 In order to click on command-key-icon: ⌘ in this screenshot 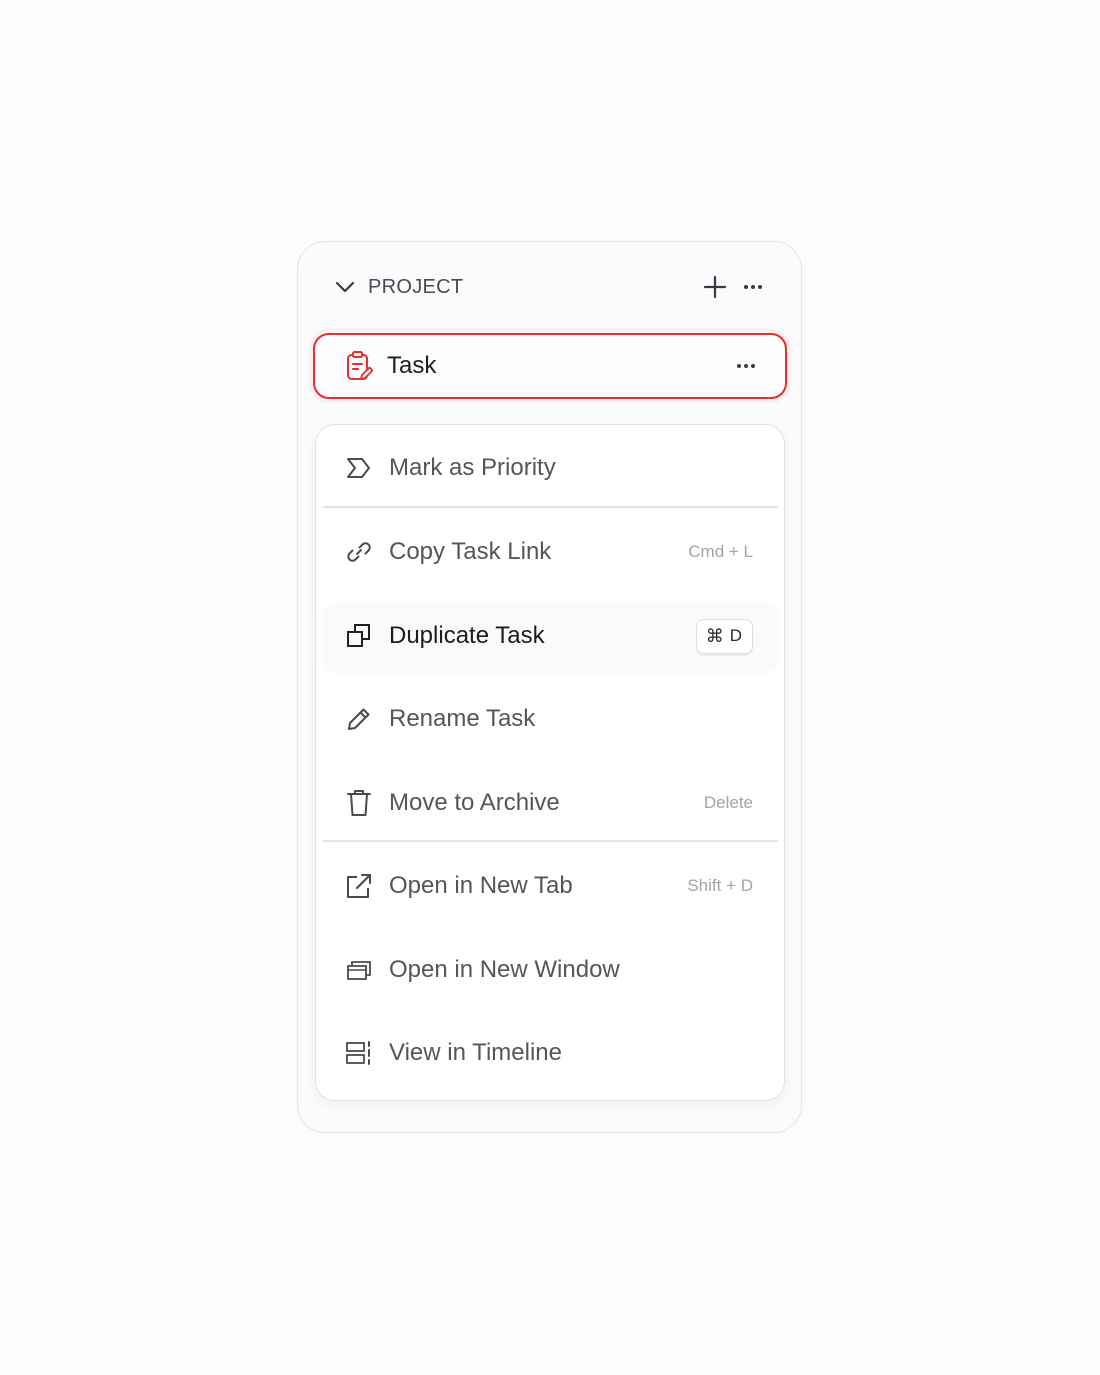, I will do `click(714, 636)`.